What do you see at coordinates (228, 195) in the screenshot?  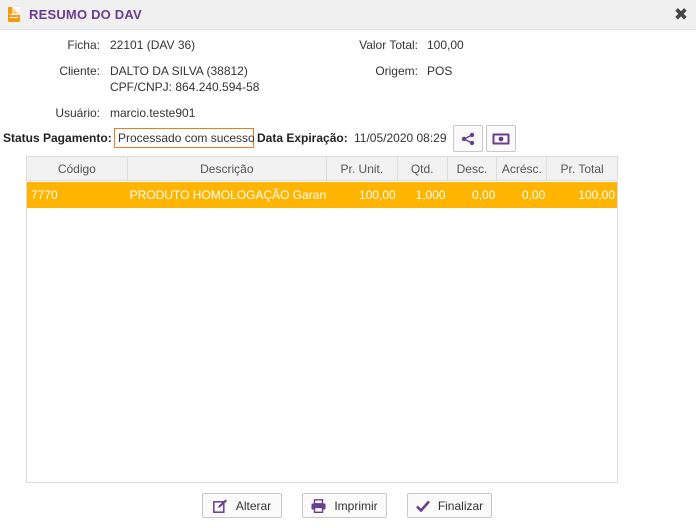 I see `cell-descricao: PRODUTO HOMOLOGAÇÃO Garantia le` at bounding box center [228, 195].